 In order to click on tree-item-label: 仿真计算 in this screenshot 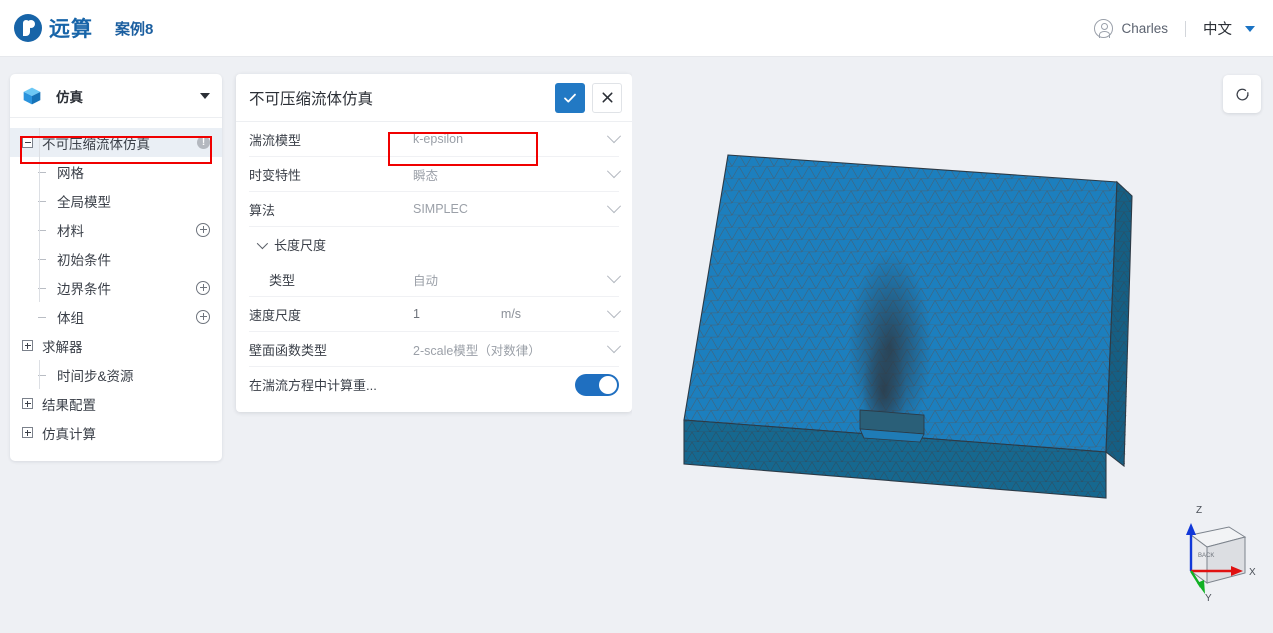, I will do `click(69, 434)`.